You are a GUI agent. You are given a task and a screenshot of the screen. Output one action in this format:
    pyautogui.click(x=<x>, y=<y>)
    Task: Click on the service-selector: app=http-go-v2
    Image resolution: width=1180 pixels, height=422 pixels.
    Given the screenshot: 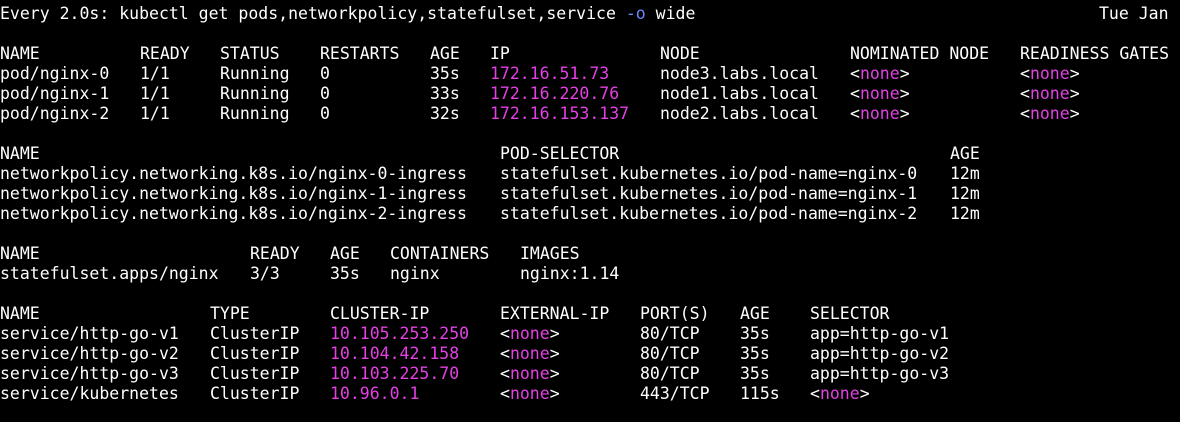 What is the action you would take?
    pyautogui.click(x=880, y=353)
    